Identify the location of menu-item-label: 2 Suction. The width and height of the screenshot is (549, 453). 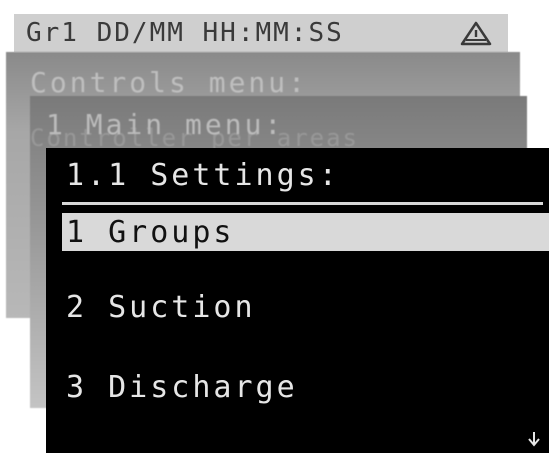
(161, 307).